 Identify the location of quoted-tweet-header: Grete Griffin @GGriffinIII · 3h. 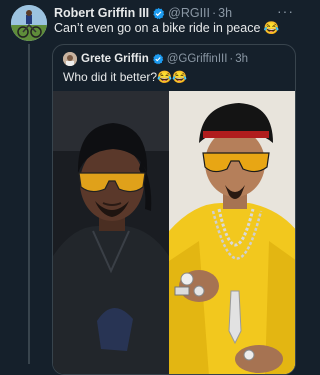
(155, 59).